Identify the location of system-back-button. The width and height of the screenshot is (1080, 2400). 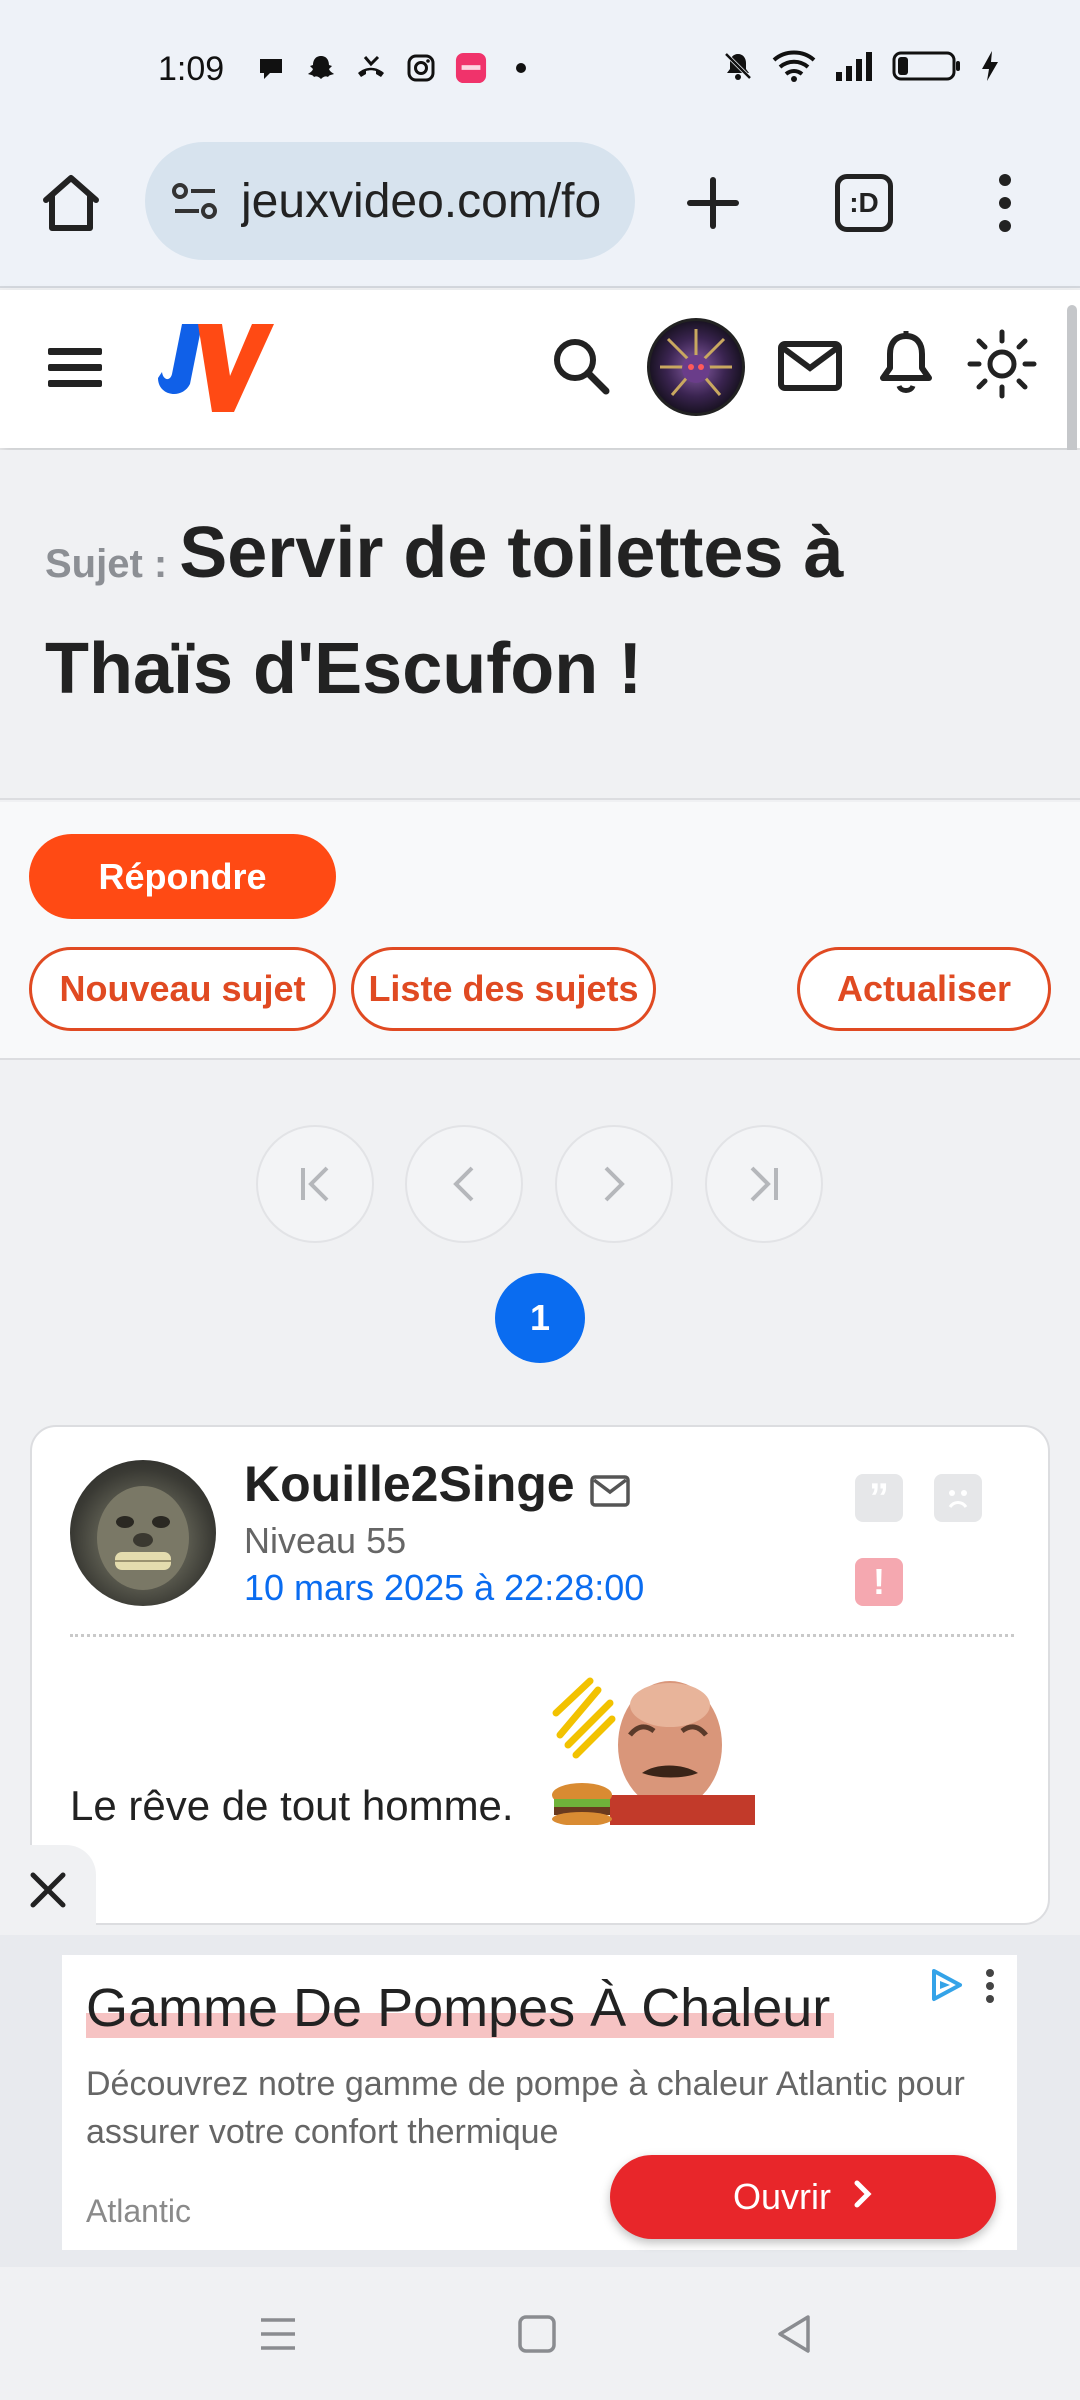
(795, 2334).